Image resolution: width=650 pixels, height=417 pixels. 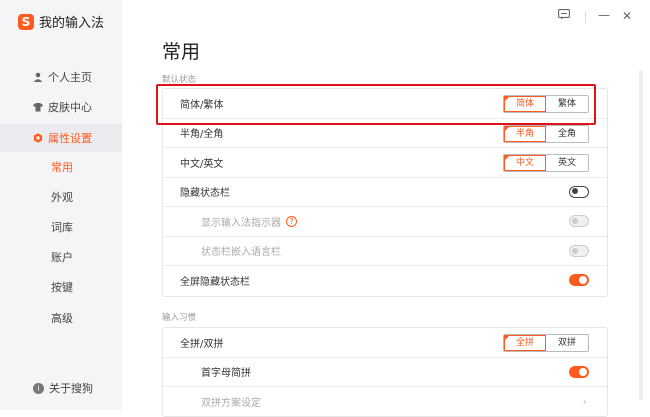 I want to click on setting-row-full-double-pinyin: 全拼/双拼 全拼 双拼, so click(x=385, y=343).